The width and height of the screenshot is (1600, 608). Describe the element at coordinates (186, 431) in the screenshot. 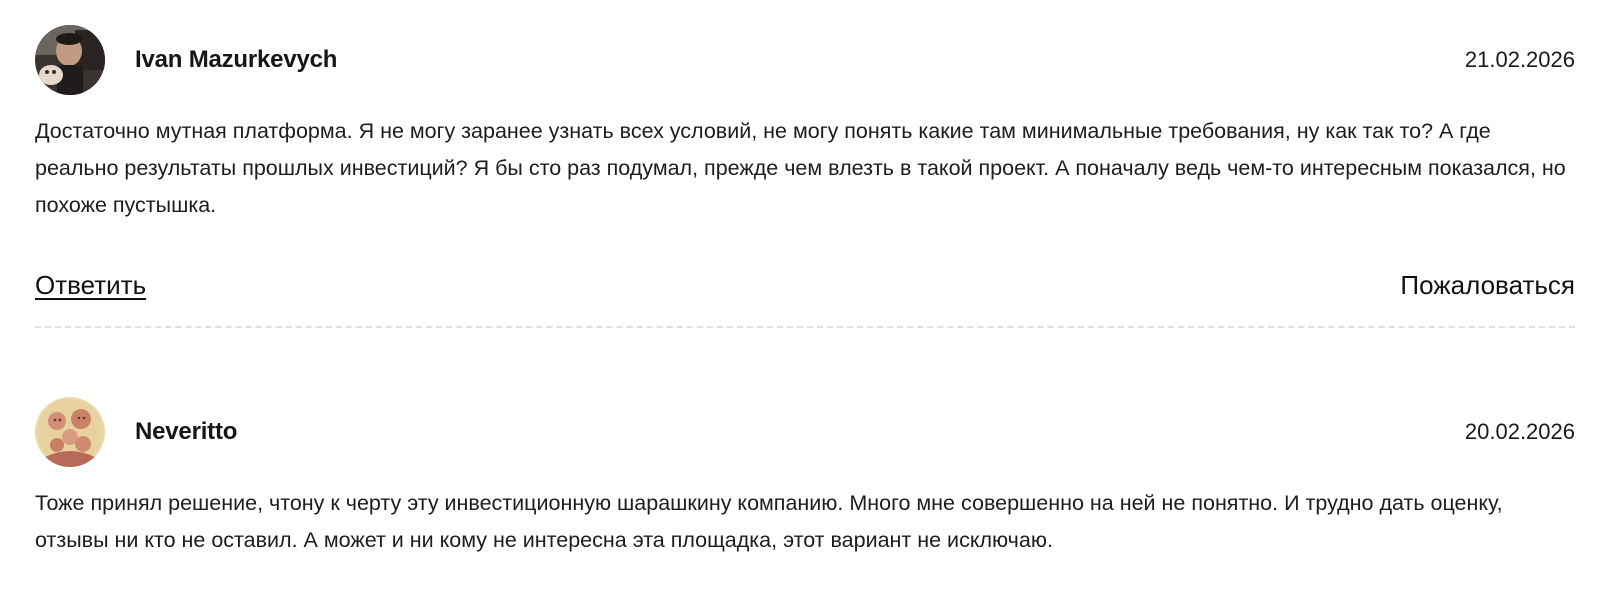

I see `comment-author: Neveritto` at that location.